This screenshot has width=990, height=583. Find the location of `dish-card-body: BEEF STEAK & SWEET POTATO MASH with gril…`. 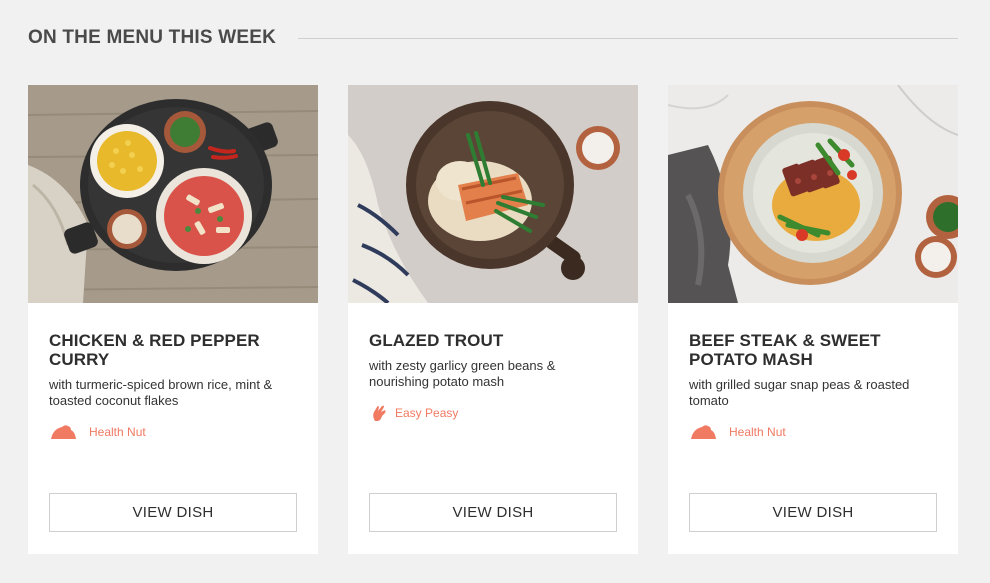

dish-card-body: BEEF STEAK & SWEET POTATO MASH with gril… is located at coordinates (813, 386).